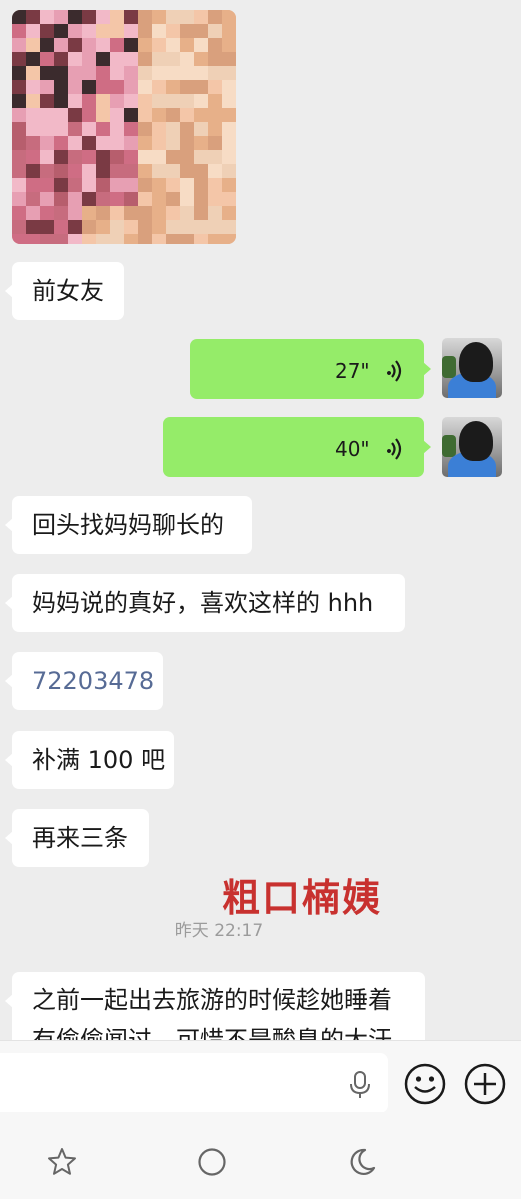  What do you see at coordinates (194, 1083) in the screenshot?
I see `message-input` at bounding box center [194, 1083].